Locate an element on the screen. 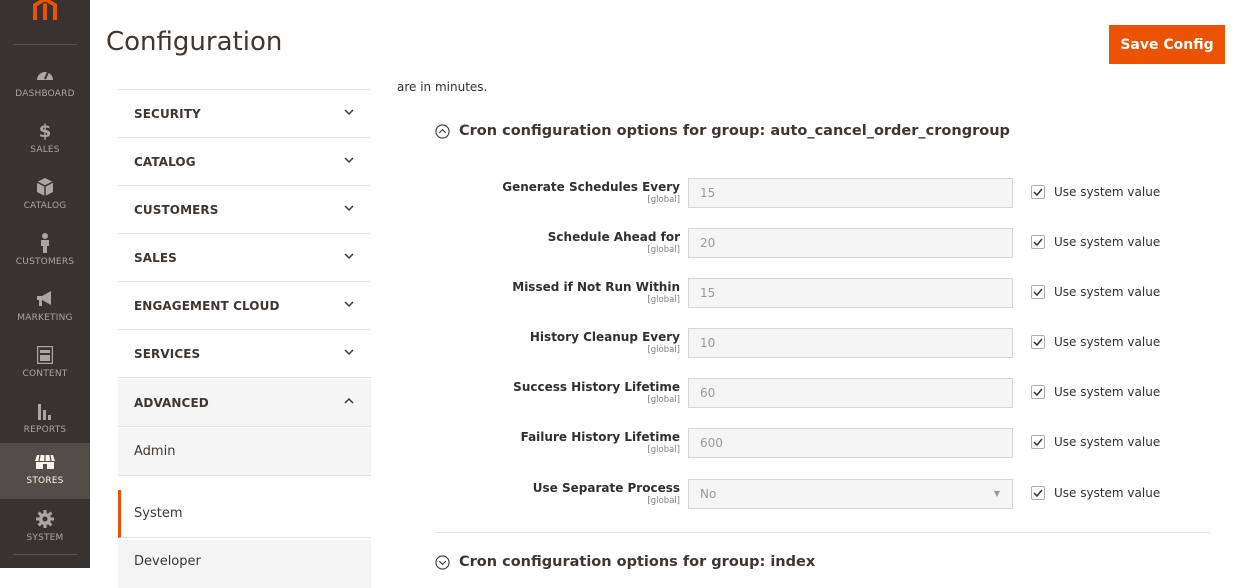  nav-item-customers: CUSTOMERS is located at coordinates (45, 252).